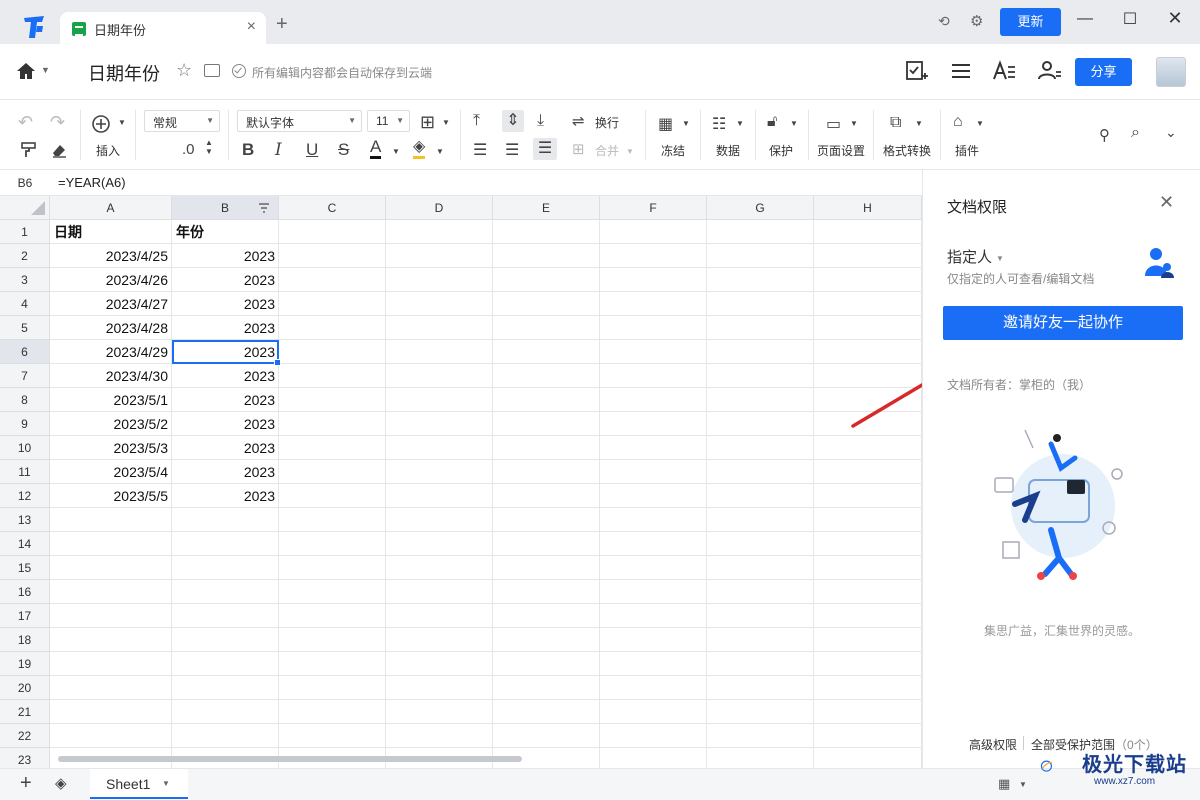 This screenshot has height=800, width=1200. I want to click on sheet-list-icon: ◈, so click(61, 783).